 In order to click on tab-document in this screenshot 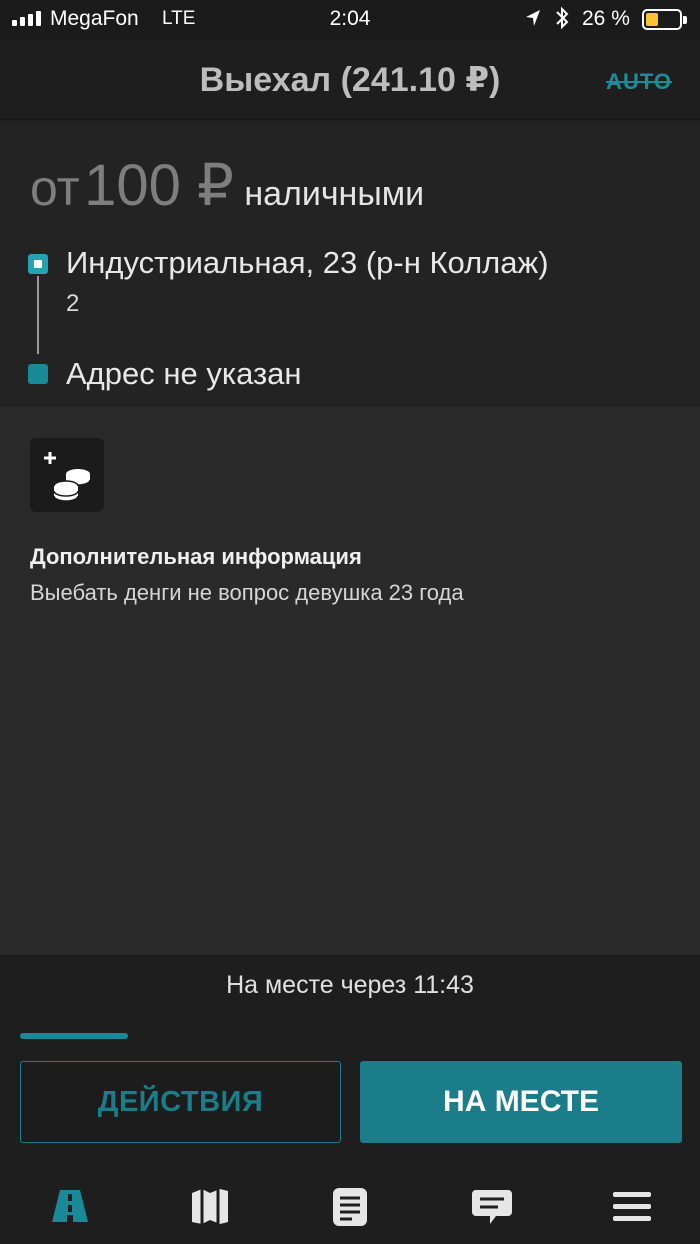, I will do `click(350, 1206)`.